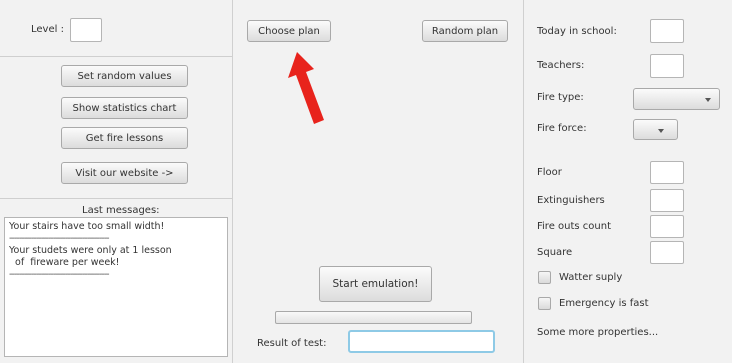 The width and height of the screenshot is (732, 363). Describe the element at coordinates (562, 128) in the screenshot. I see `fire-force-label: Fire force:` at that location.